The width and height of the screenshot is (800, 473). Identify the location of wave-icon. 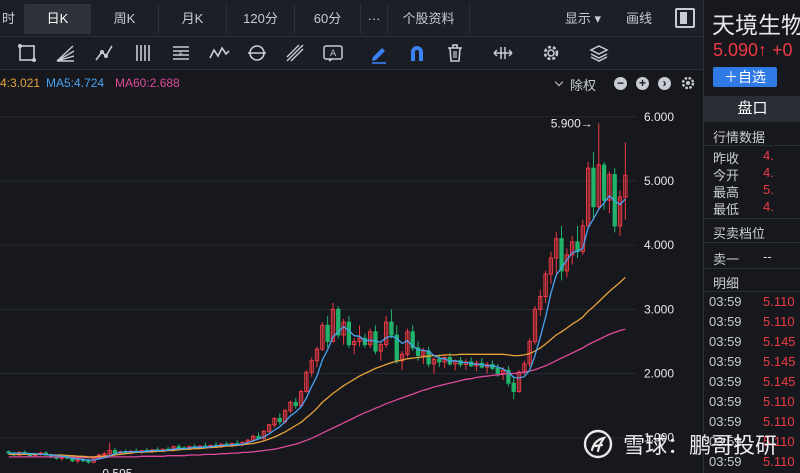
(219, 53).